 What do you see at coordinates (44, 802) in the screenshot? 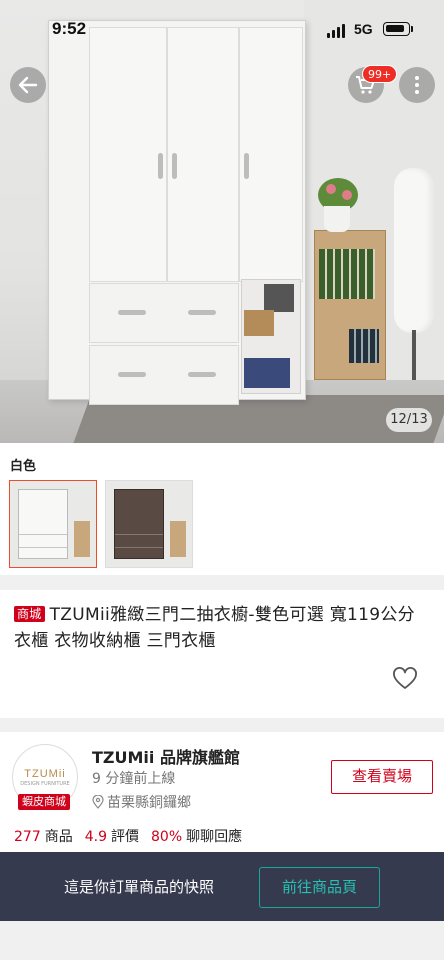
I see `shop-mall-tag: 蝦皮商城` at bounding box center [44, 802].